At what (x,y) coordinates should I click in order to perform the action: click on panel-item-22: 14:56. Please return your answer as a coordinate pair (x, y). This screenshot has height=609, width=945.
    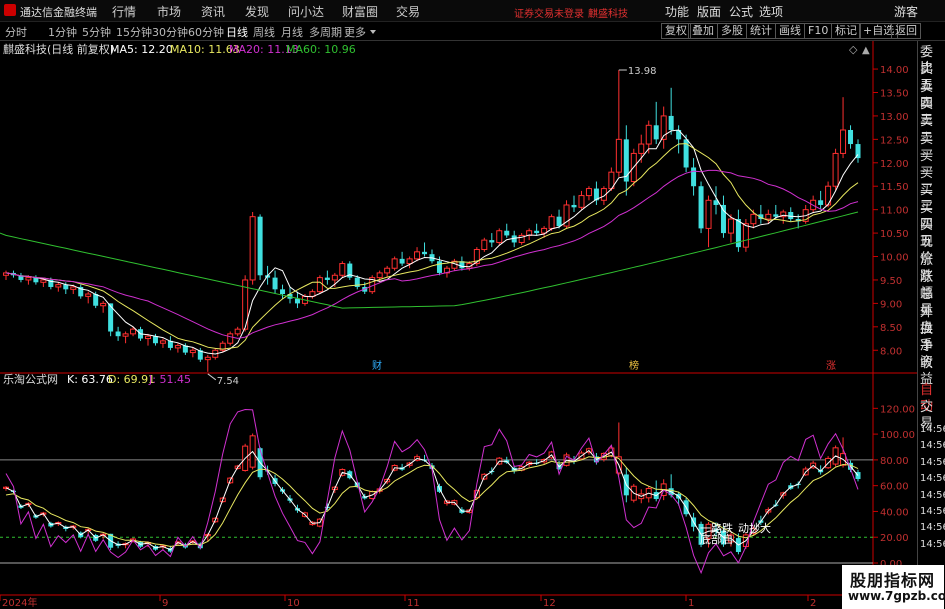
    Looking at the image, I should click on (932, 446).